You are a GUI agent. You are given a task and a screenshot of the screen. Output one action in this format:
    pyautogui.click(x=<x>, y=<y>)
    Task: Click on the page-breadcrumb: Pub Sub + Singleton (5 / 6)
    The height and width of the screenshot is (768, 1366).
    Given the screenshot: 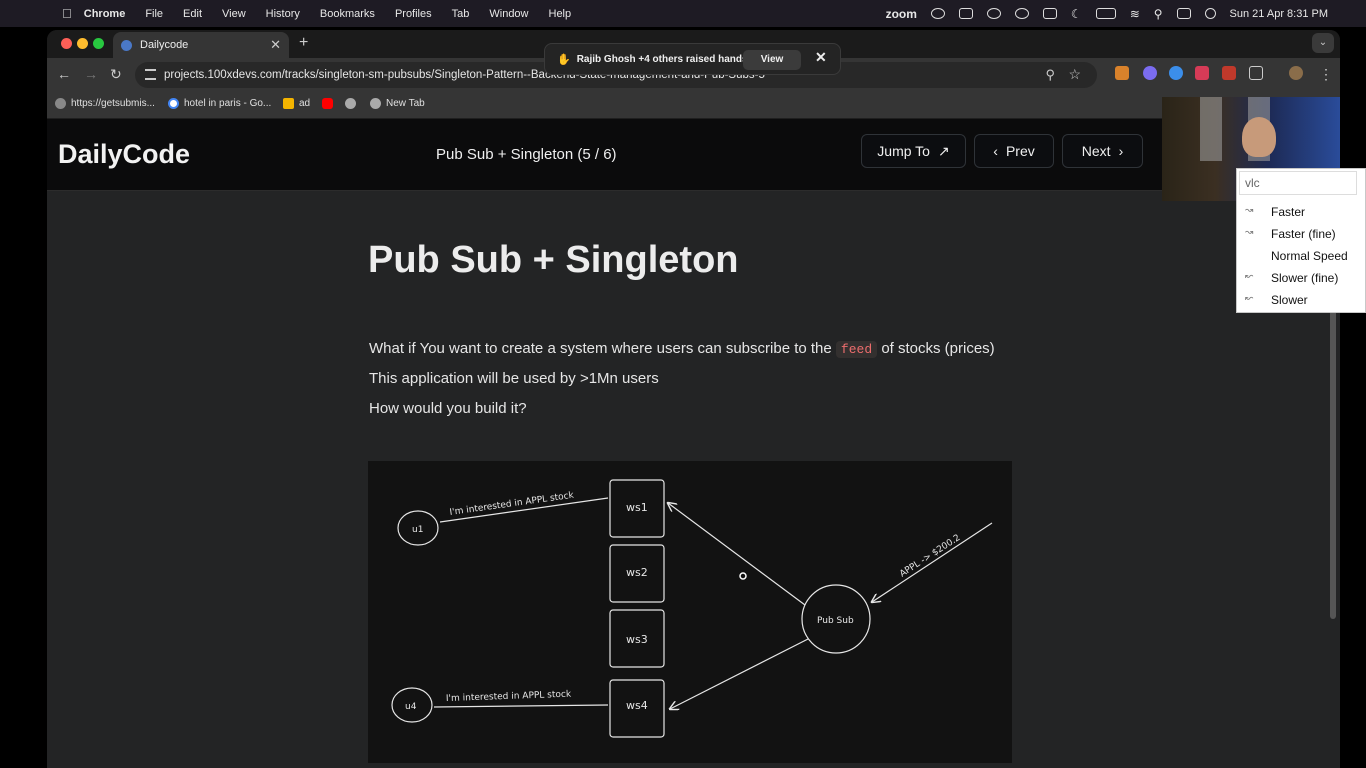 What is the action you would take?
    pyautogui.click(x=526, y=154)
    